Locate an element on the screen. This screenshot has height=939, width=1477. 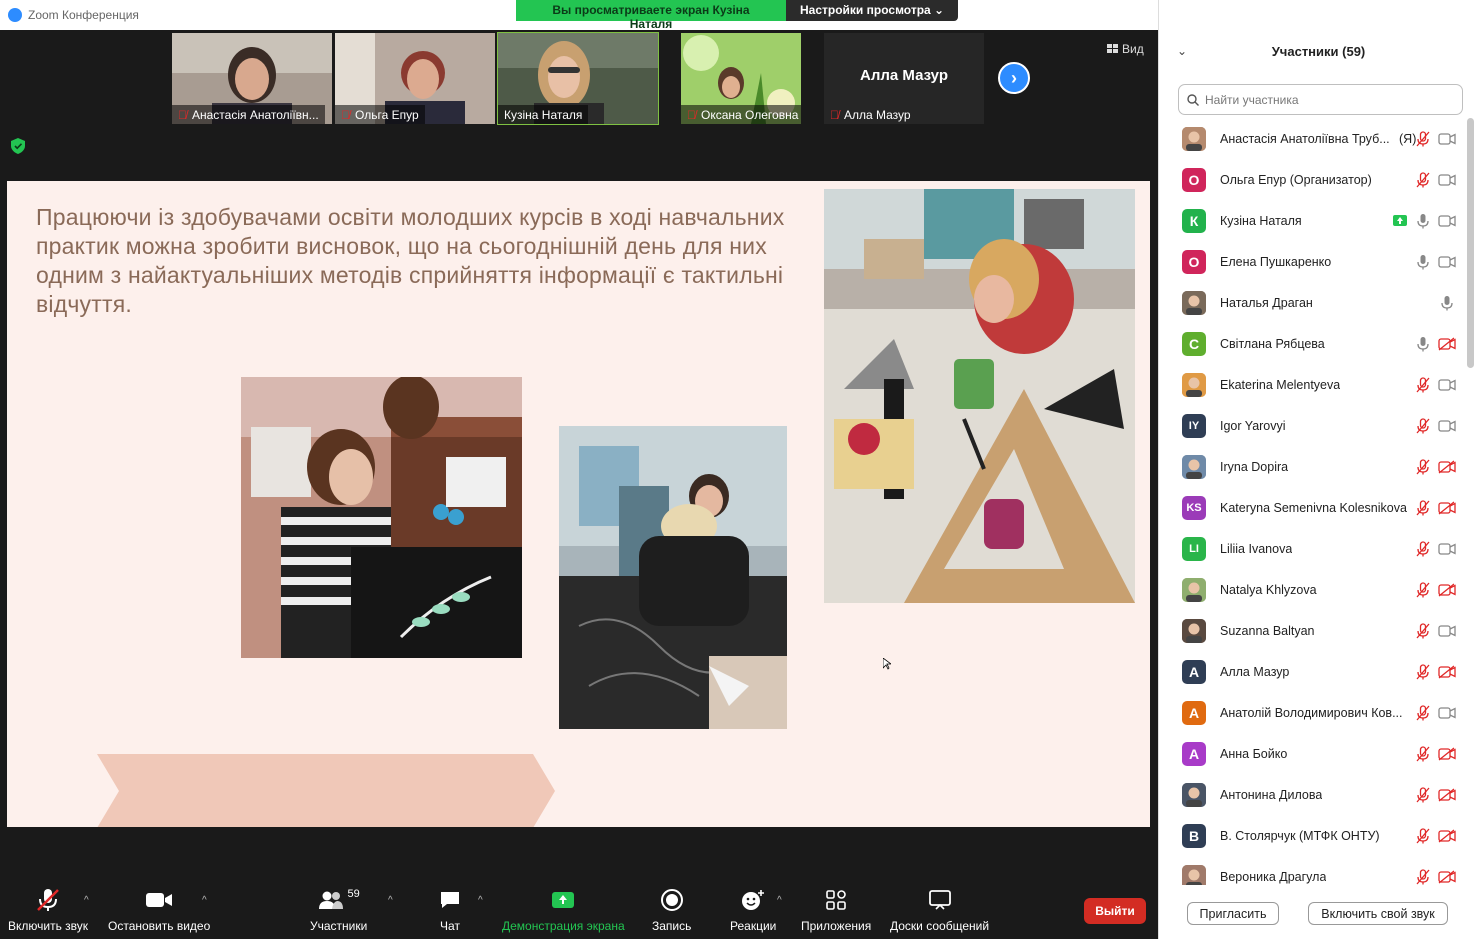
mic-muted-icon: 🎙̸ is located at coordinates (182, 114).